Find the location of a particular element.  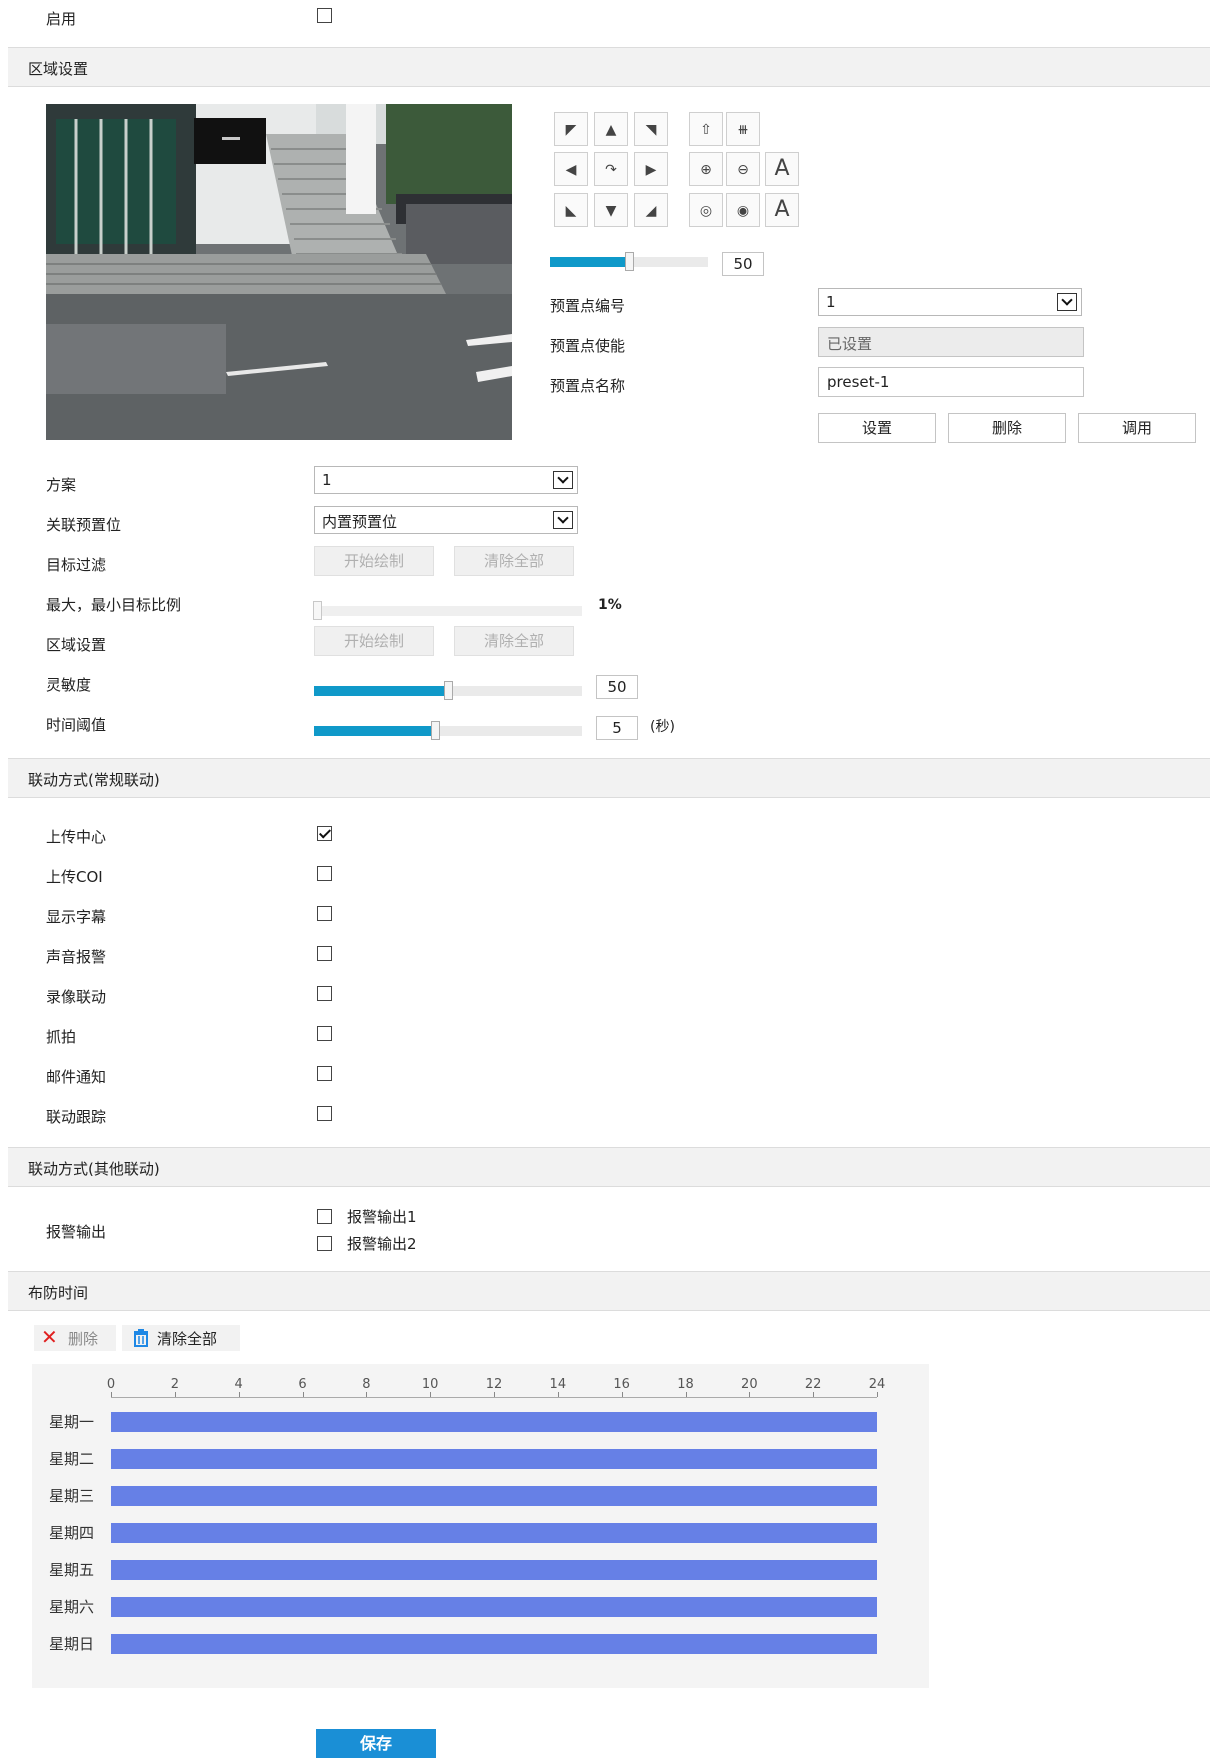

arrow-down-left-icon: ◣ is located at coordinates (571, 211).